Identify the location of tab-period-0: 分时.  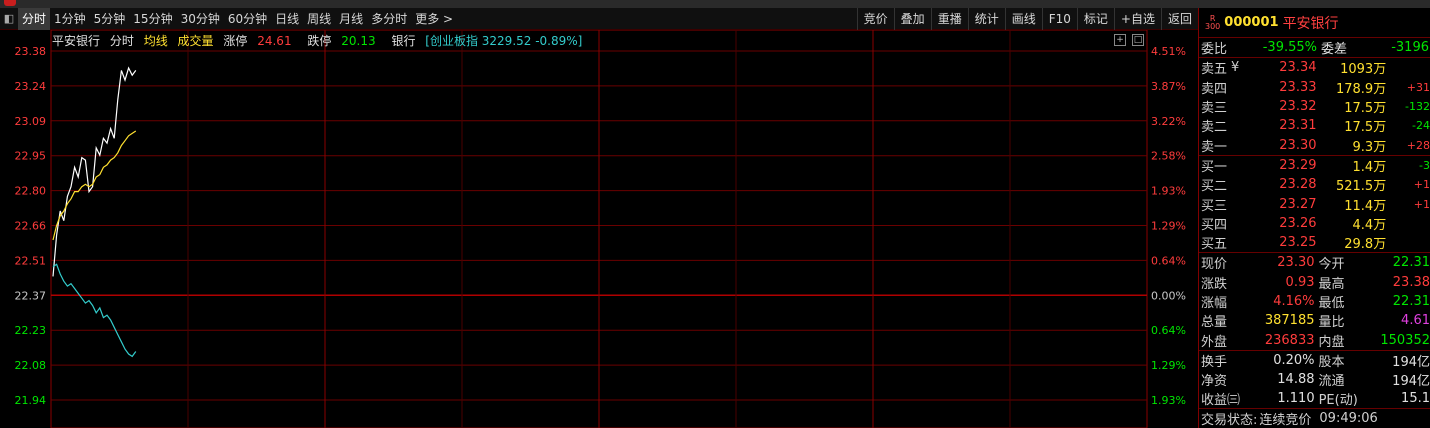
(34, 18).